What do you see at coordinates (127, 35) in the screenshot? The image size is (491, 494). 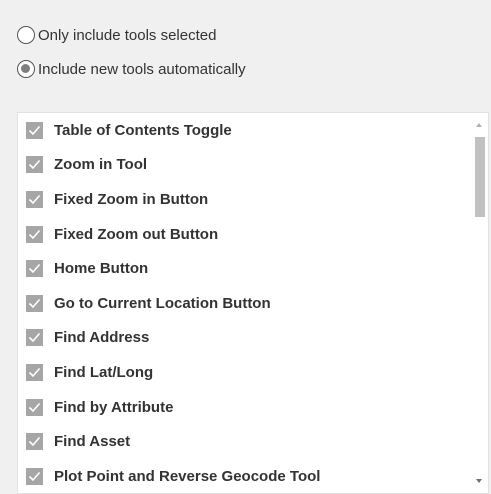 I see `radio-label-only-selected: Only include tools selected` at bounding box center [127, 35].